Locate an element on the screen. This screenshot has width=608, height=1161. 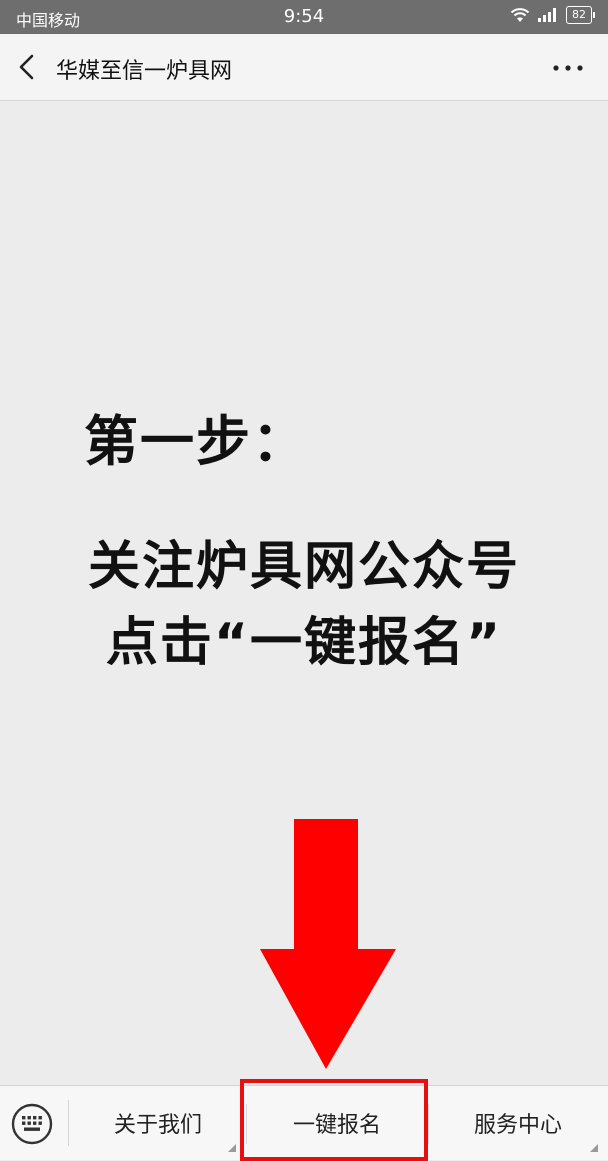
battery-icon: 82 is located at coordinates (580, 15).